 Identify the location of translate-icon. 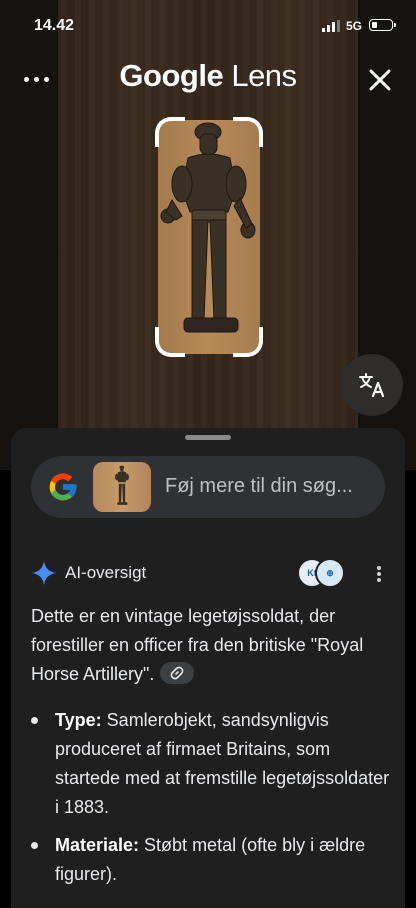
(372, 385).